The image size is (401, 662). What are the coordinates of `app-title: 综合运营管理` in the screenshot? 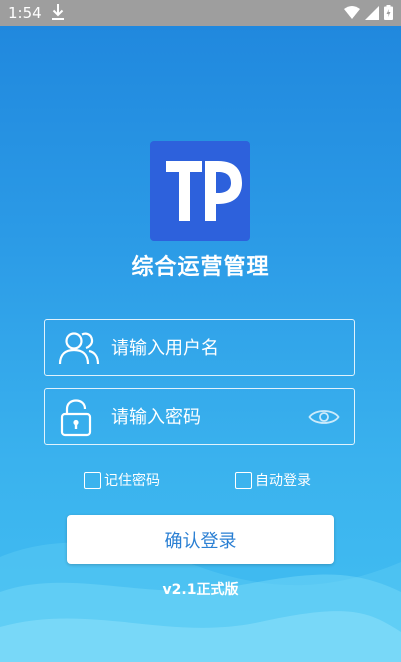 It's located at (200, 267).